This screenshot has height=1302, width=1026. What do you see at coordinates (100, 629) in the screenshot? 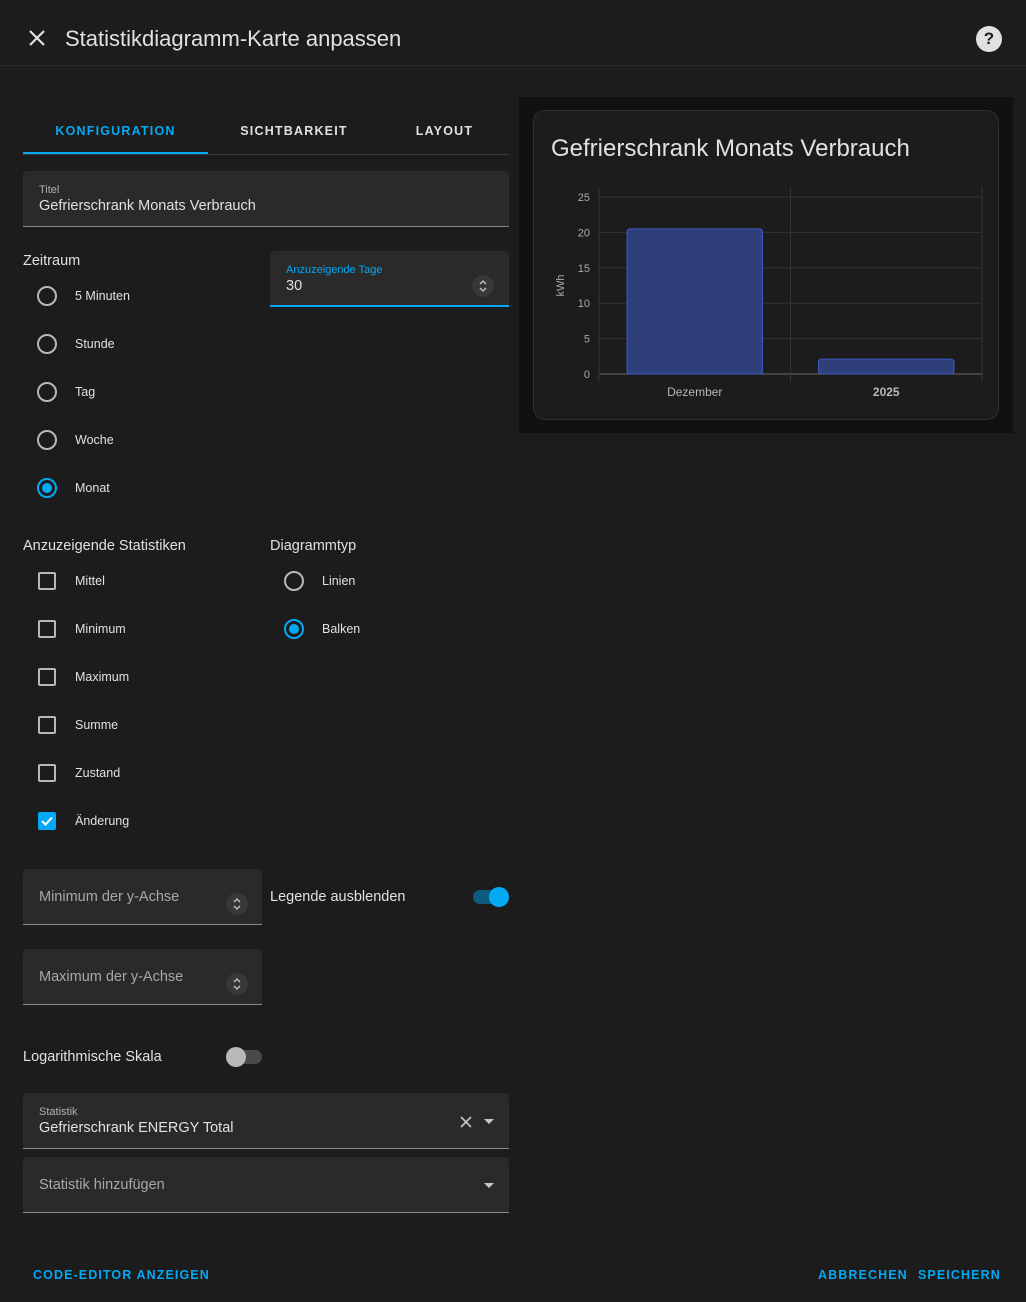
I see `stat-option-label: Minimum` at bounding box center [100, 629].